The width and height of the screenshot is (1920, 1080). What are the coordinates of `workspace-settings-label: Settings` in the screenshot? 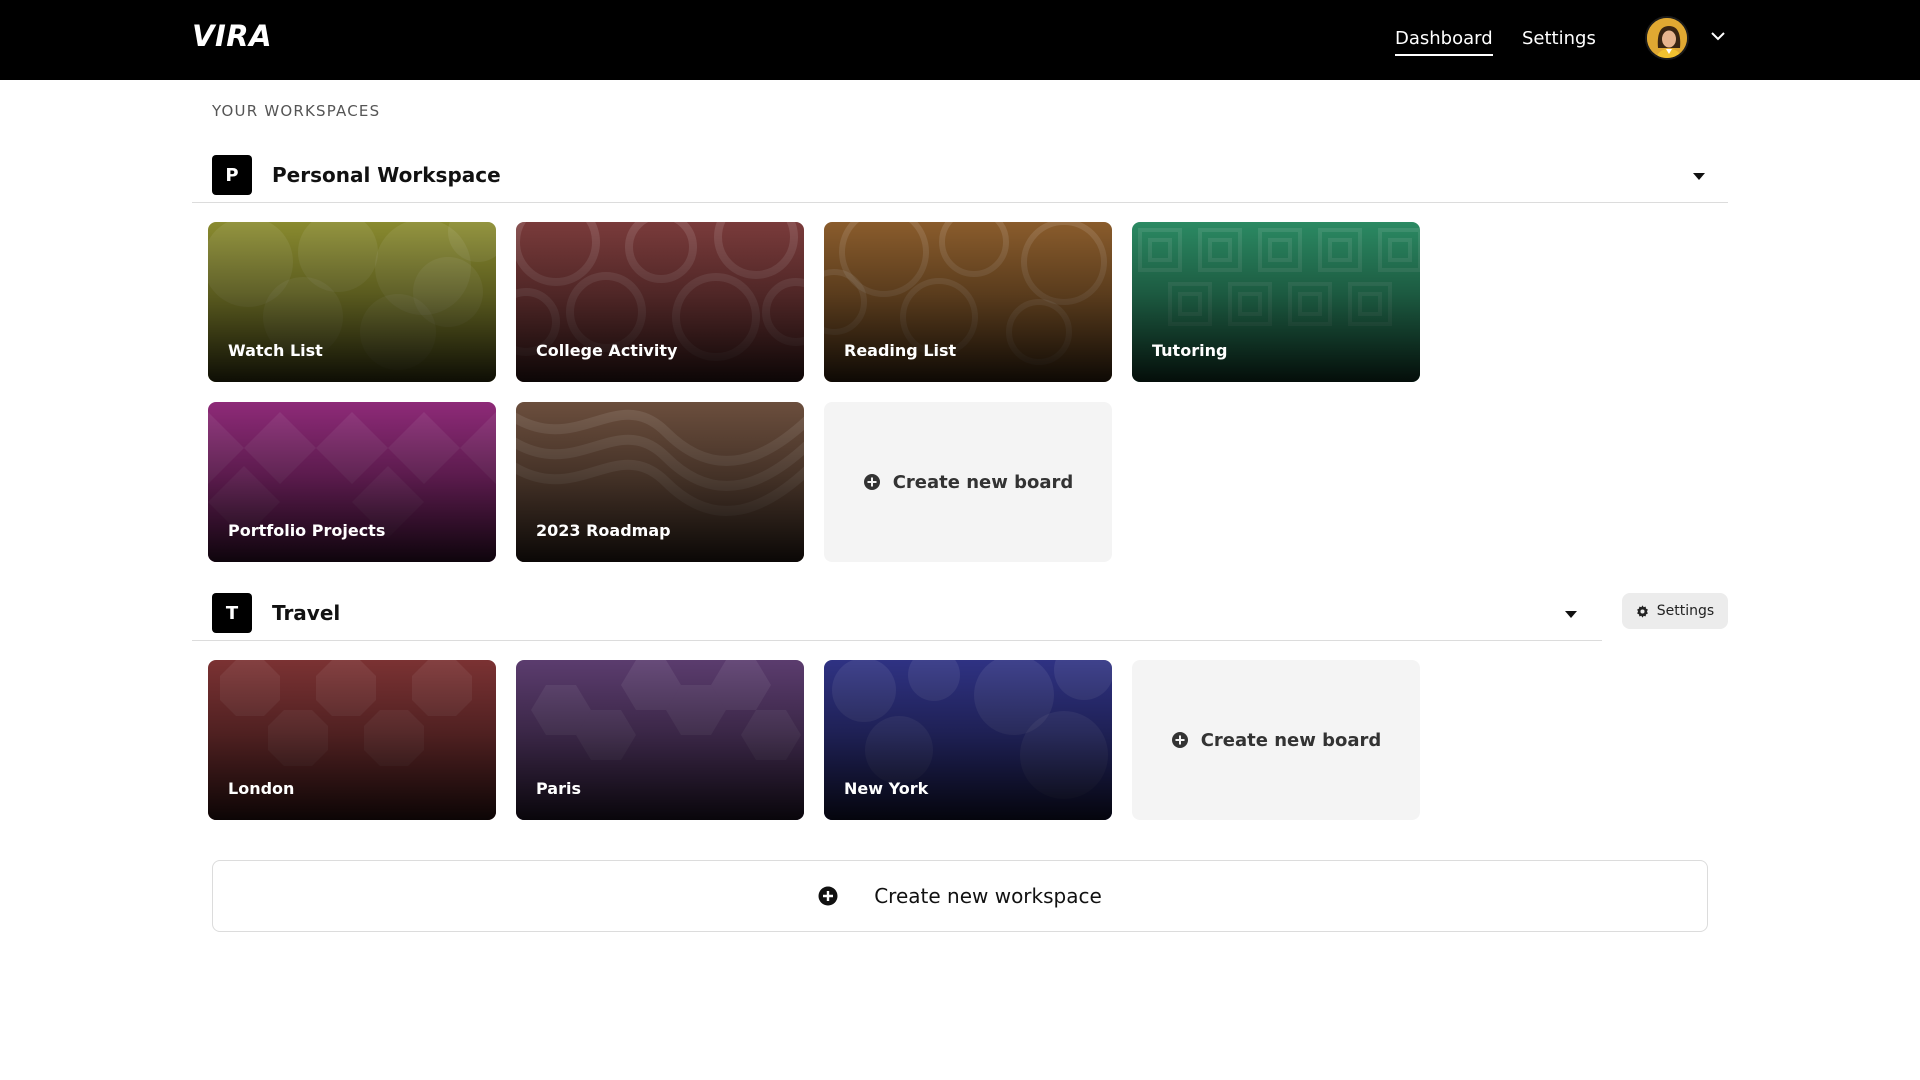 It's located at (1685, 611).